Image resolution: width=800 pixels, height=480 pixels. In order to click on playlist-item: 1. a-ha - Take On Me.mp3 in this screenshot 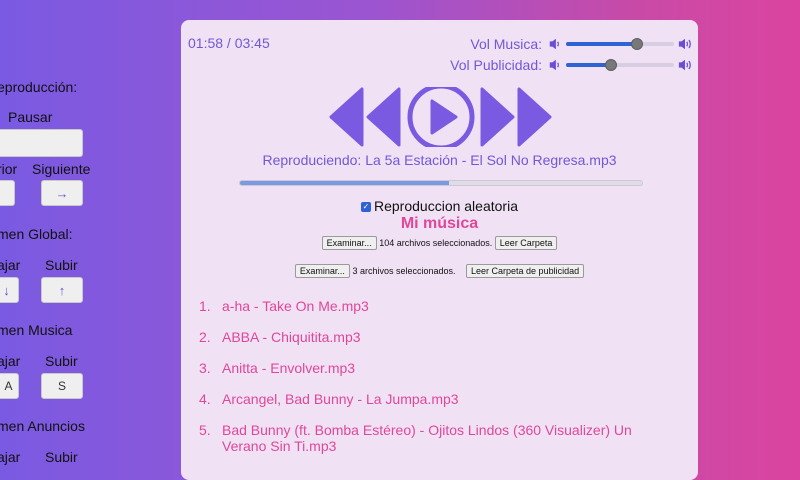, I will do `click(434, 306)`.